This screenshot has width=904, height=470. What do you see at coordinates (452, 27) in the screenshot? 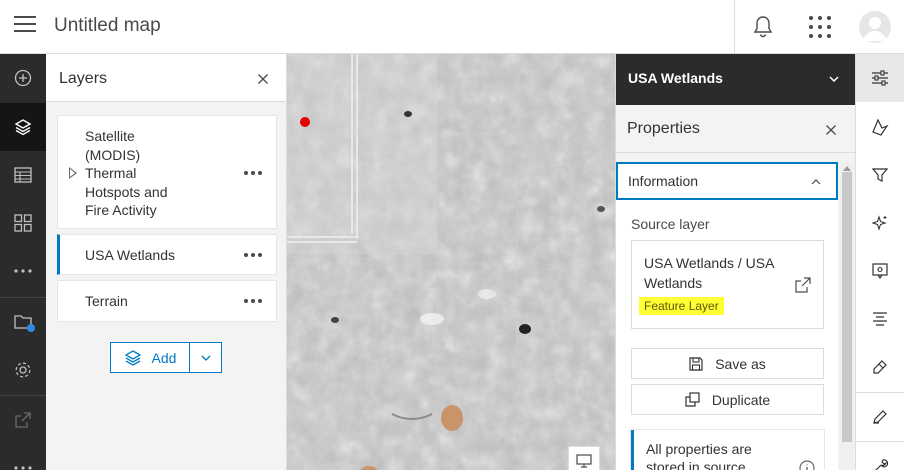
I see `app-header: Untitled map` at bounding box center [452, 27].